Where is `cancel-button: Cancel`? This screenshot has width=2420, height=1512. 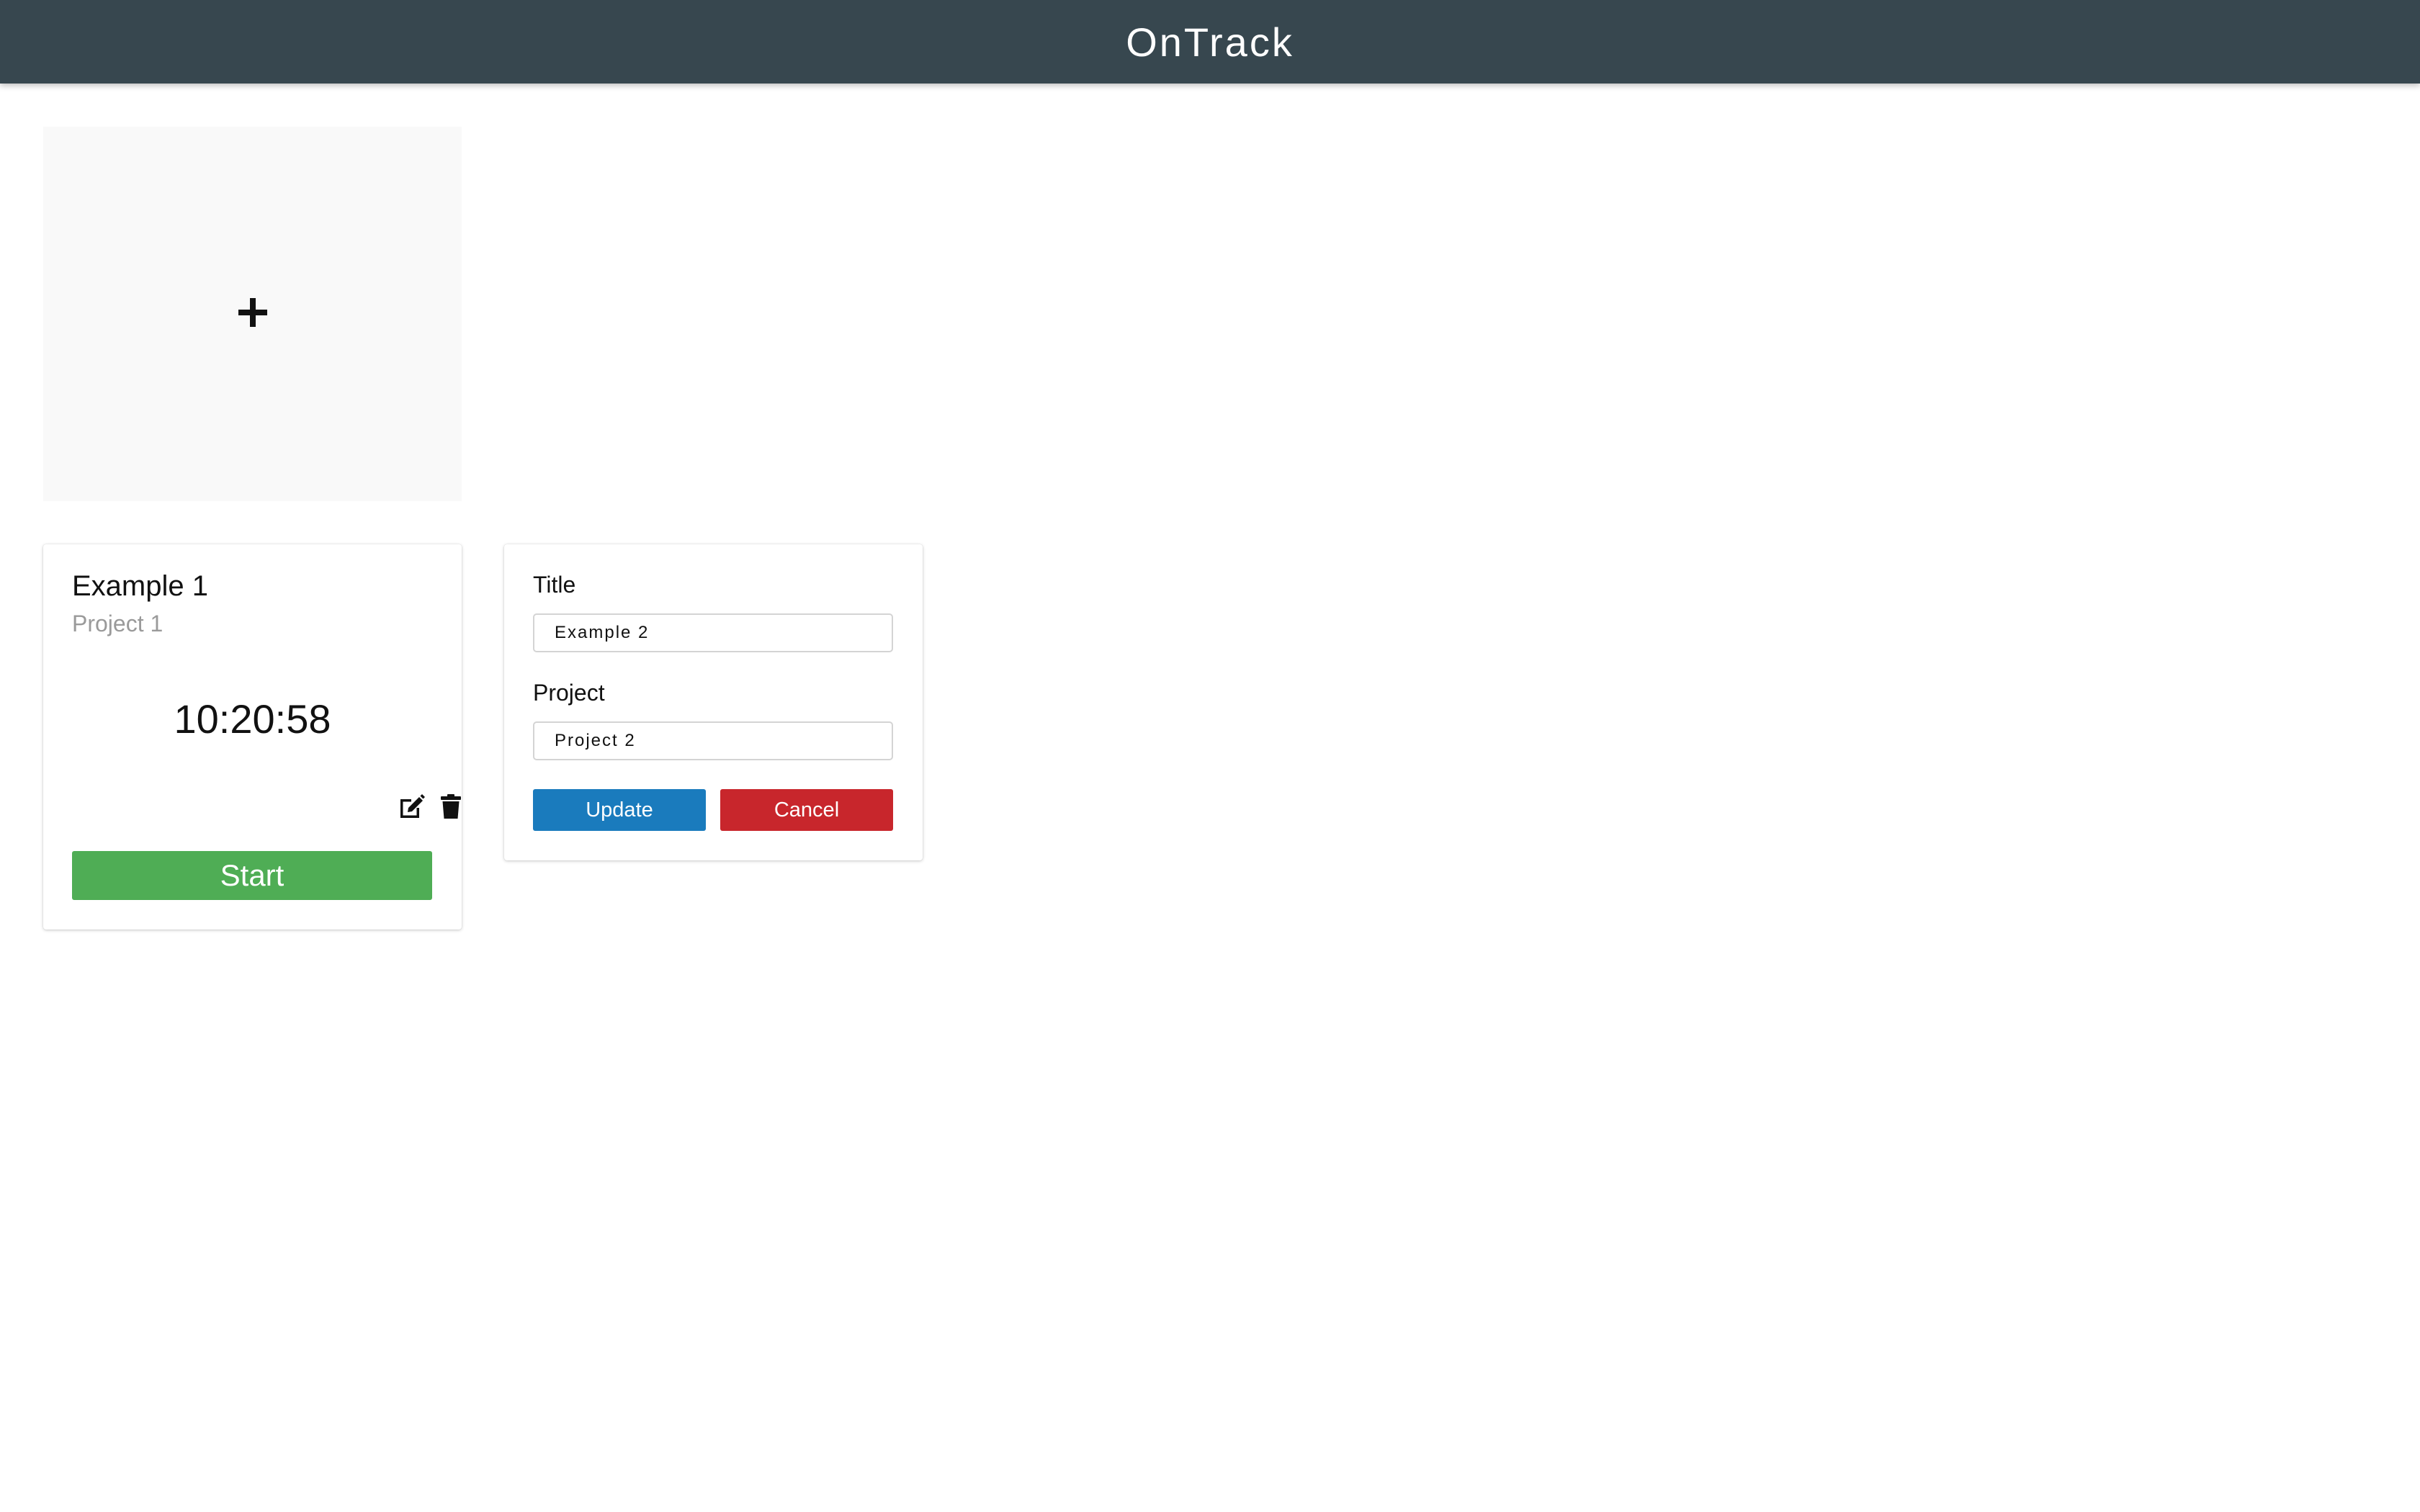 cancel-button: Cancel is located at coordinates (807, 810).